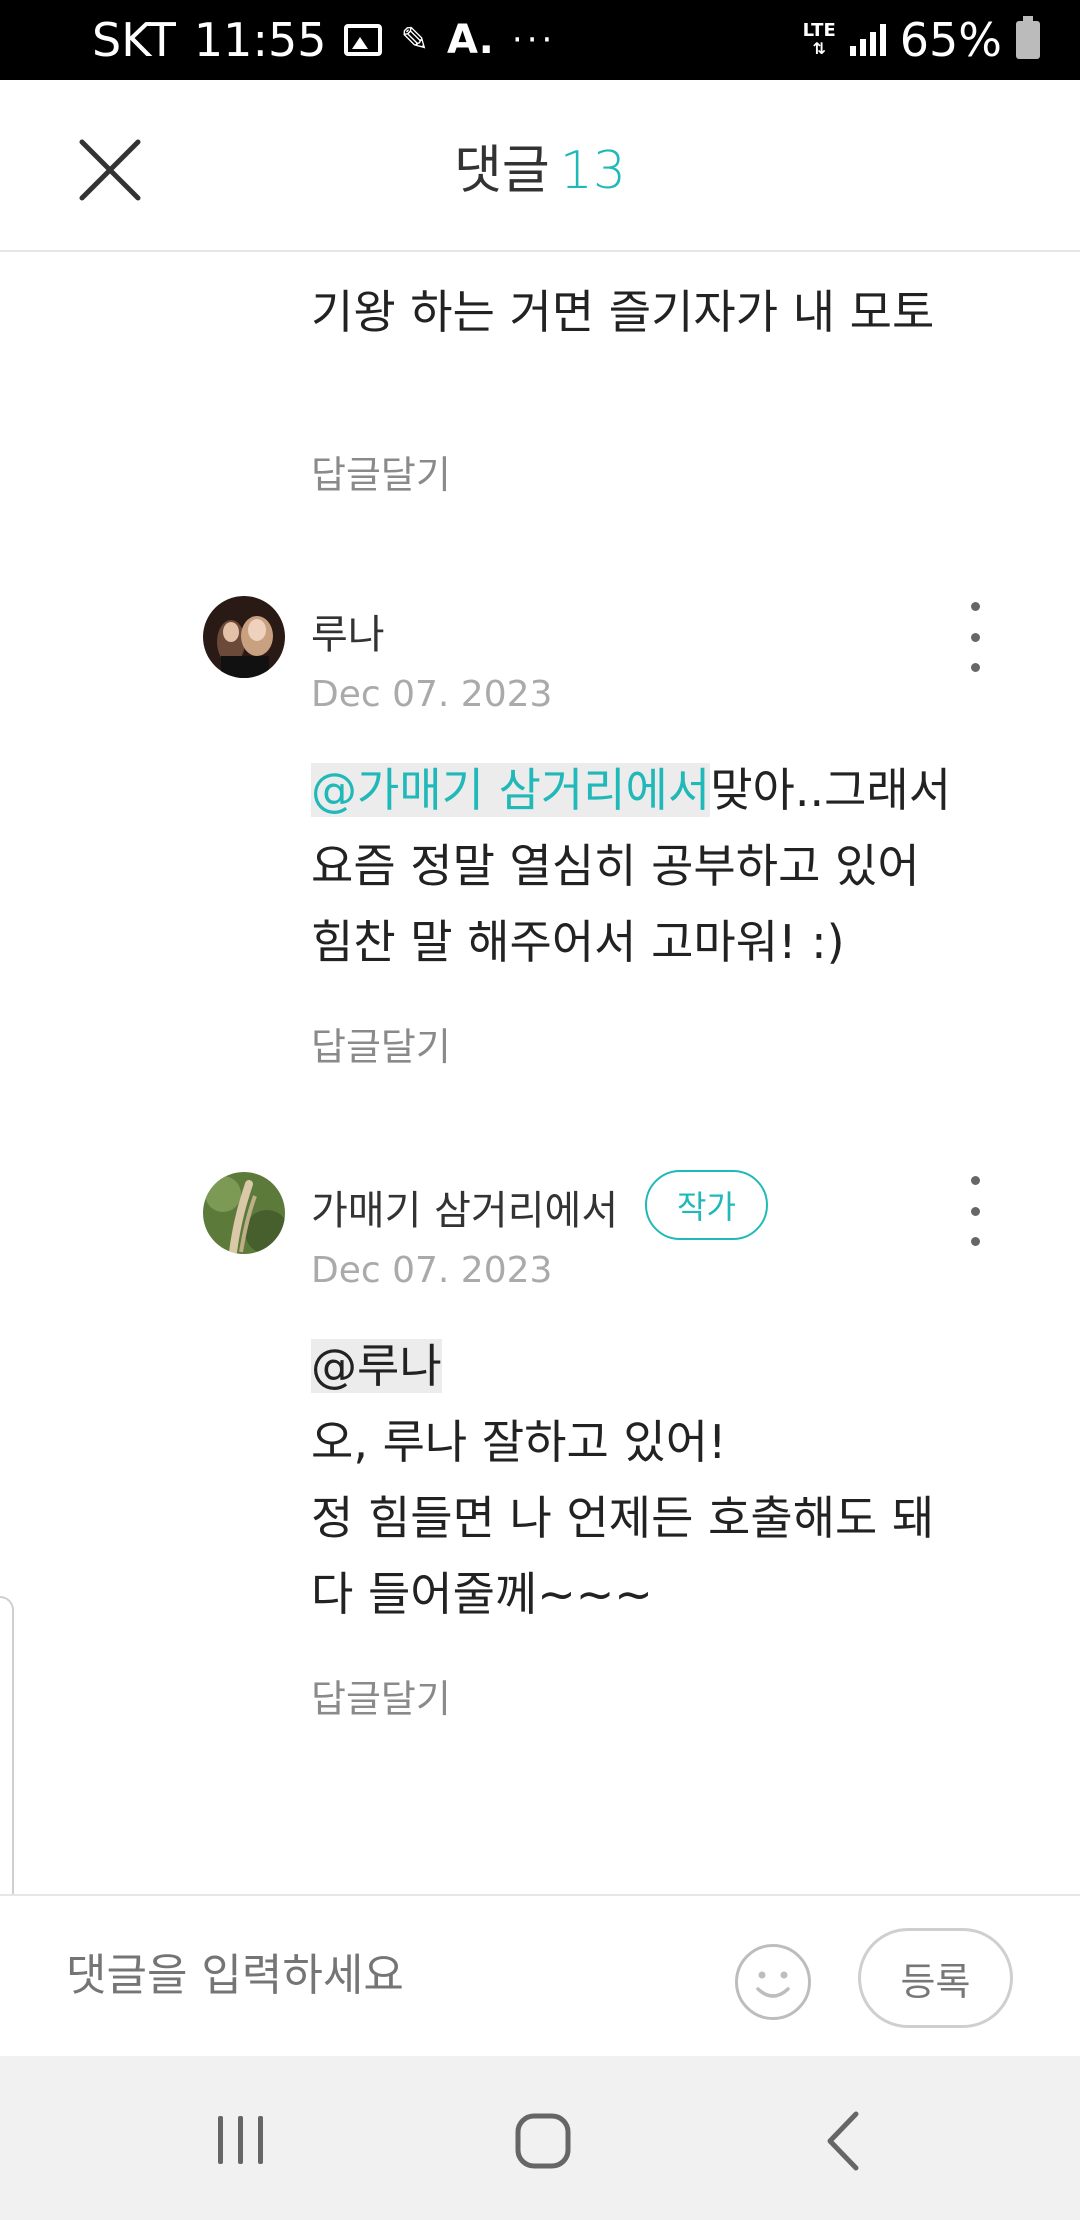 This screenshot has height=2220, width=1080. I want to click on status-bar: SKT 11:55 ✎ A. ··· LTE ⇅ 65%, so click(540, 40).